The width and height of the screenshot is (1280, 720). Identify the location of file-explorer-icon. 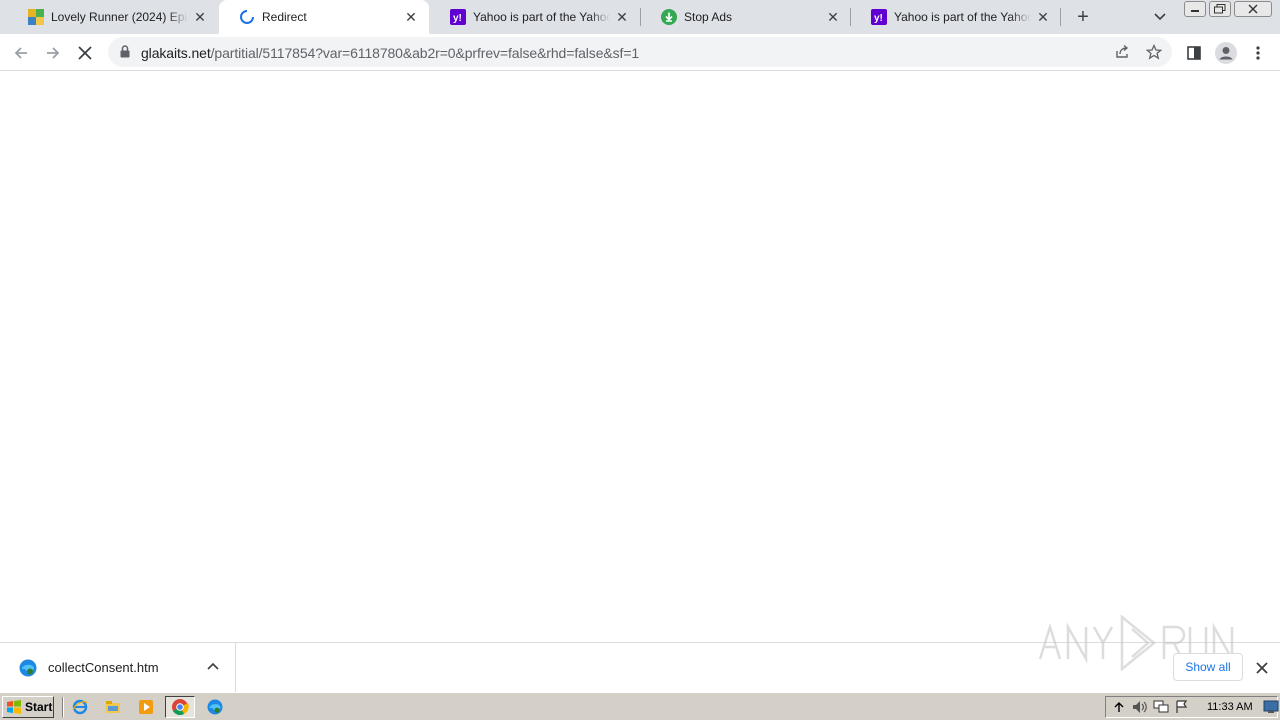
(113, 707).